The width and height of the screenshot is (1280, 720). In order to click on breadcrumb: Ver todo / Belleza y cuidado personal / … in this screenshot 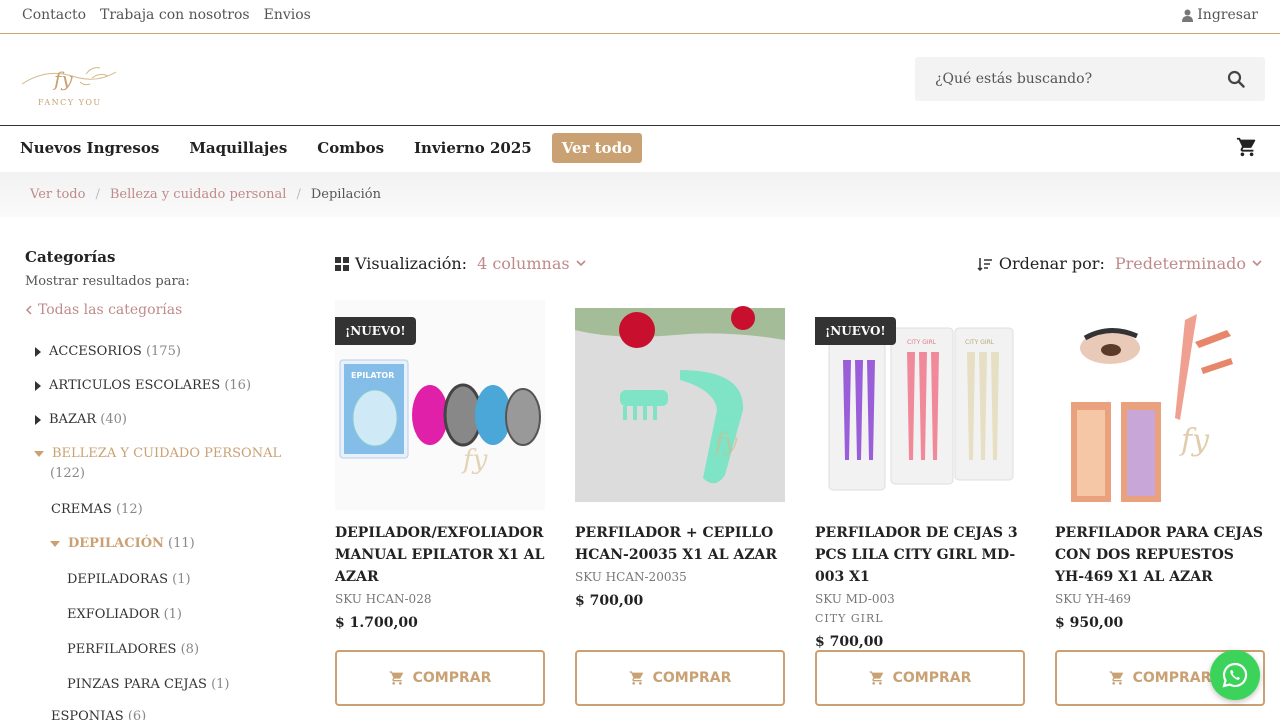, I will do `click(640, 194)`.